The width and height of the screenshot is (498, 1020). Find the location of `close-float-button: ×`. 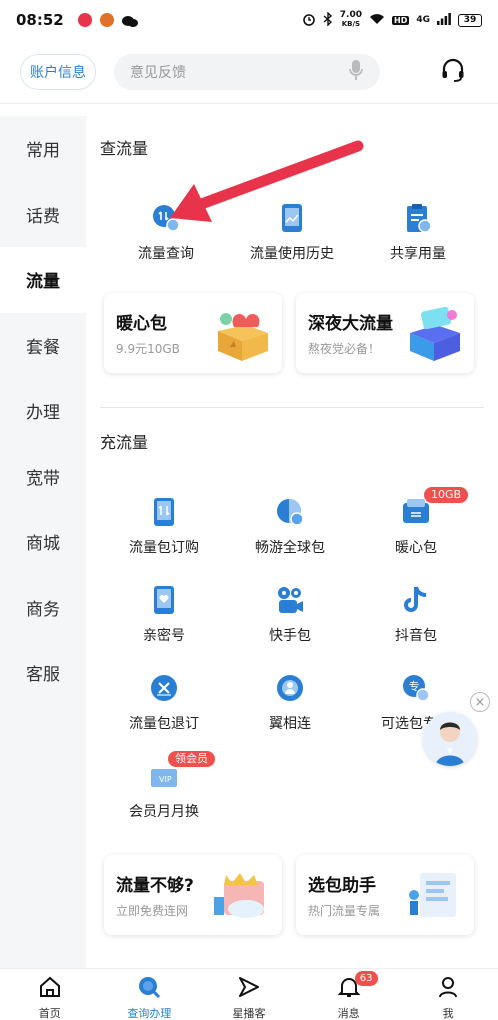

close-float-button: × is located at coordinates (480, 702).